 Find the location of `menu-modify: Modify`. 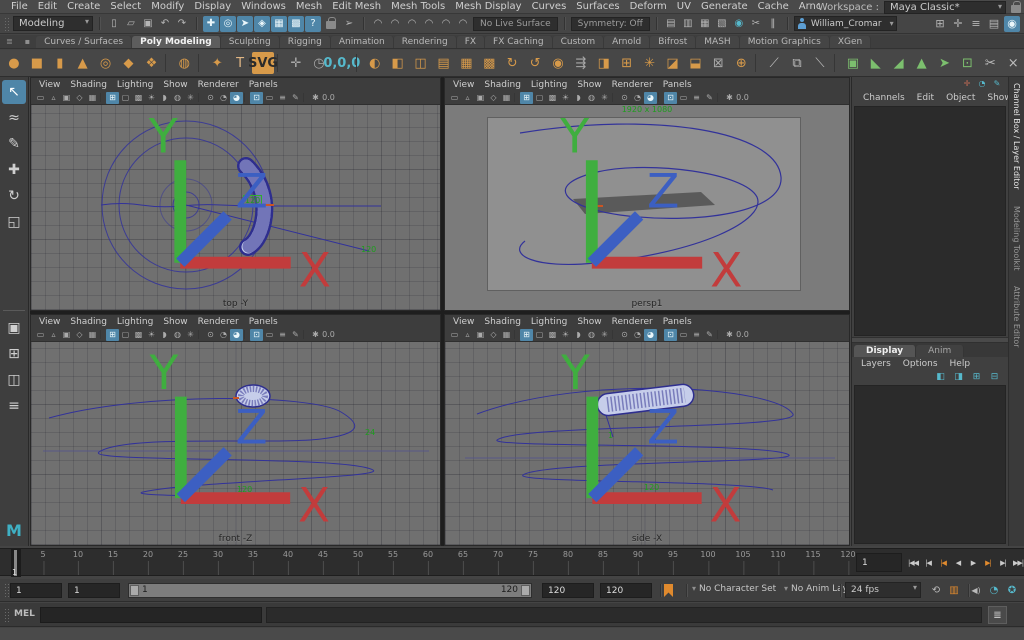

menu-modify: Modify is located at coordinates (167, 6).